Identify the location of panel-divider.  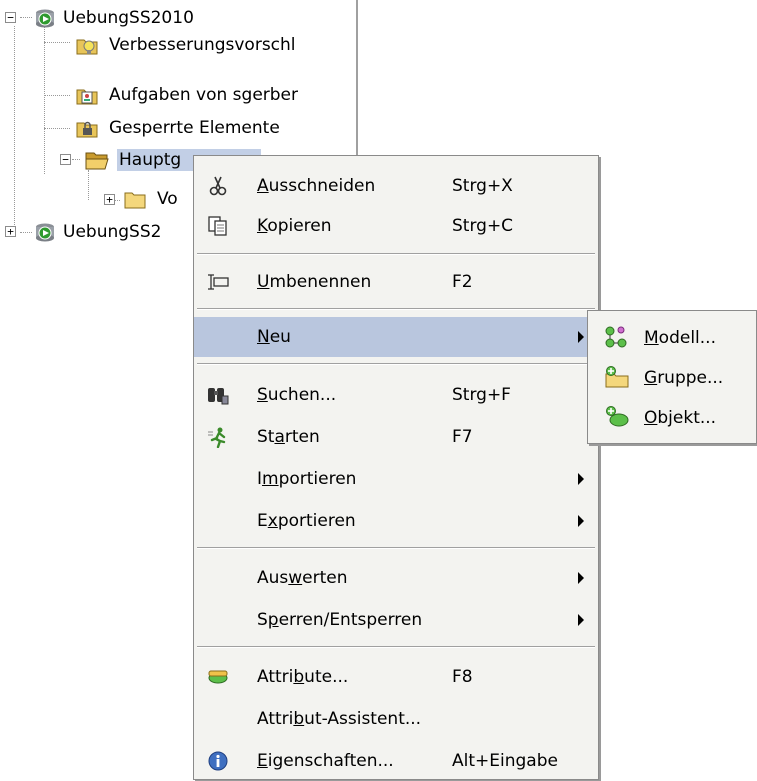
(357, 85).